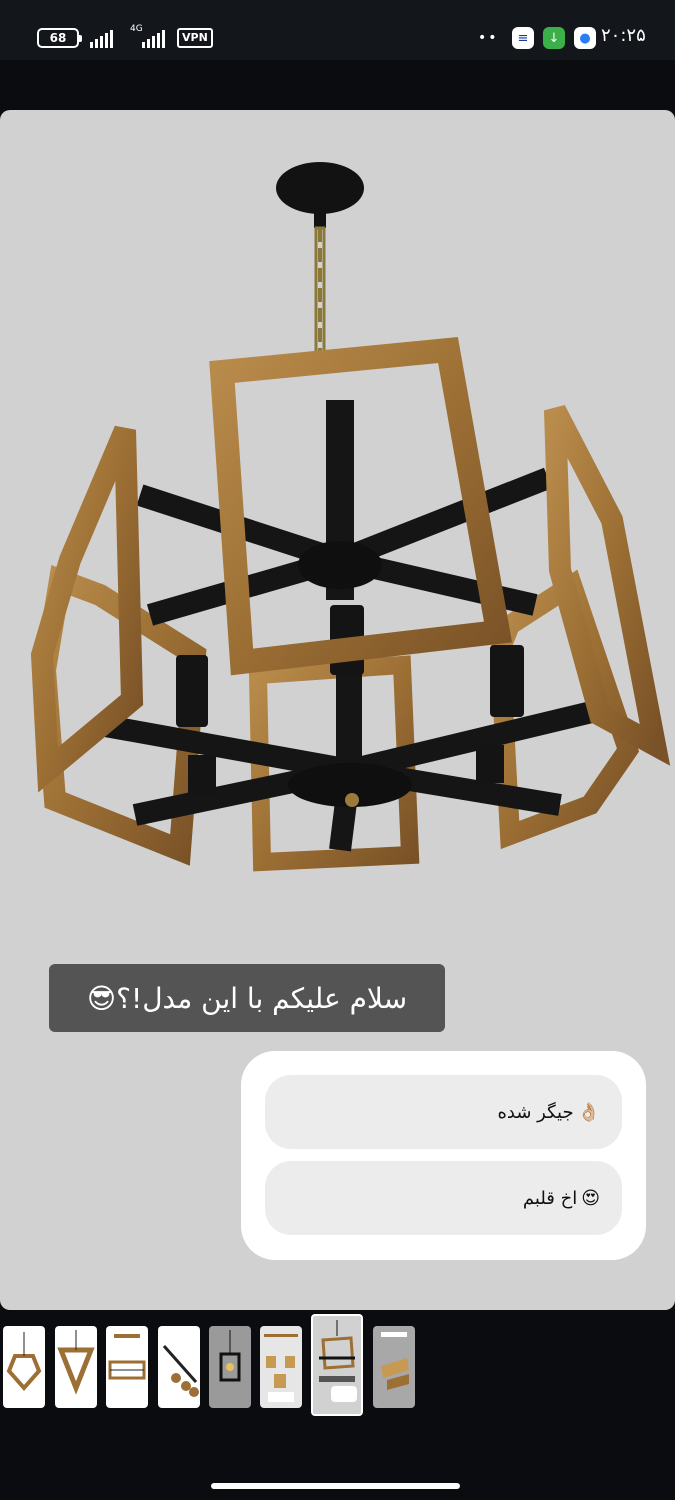 This screenshot has height=1500, width=675. What do you see at coordinates (443, 1112) in the screenshot?
I see `poll-option-1: 👌🏼 جیگر شده` at bounding box center [443, 1112].